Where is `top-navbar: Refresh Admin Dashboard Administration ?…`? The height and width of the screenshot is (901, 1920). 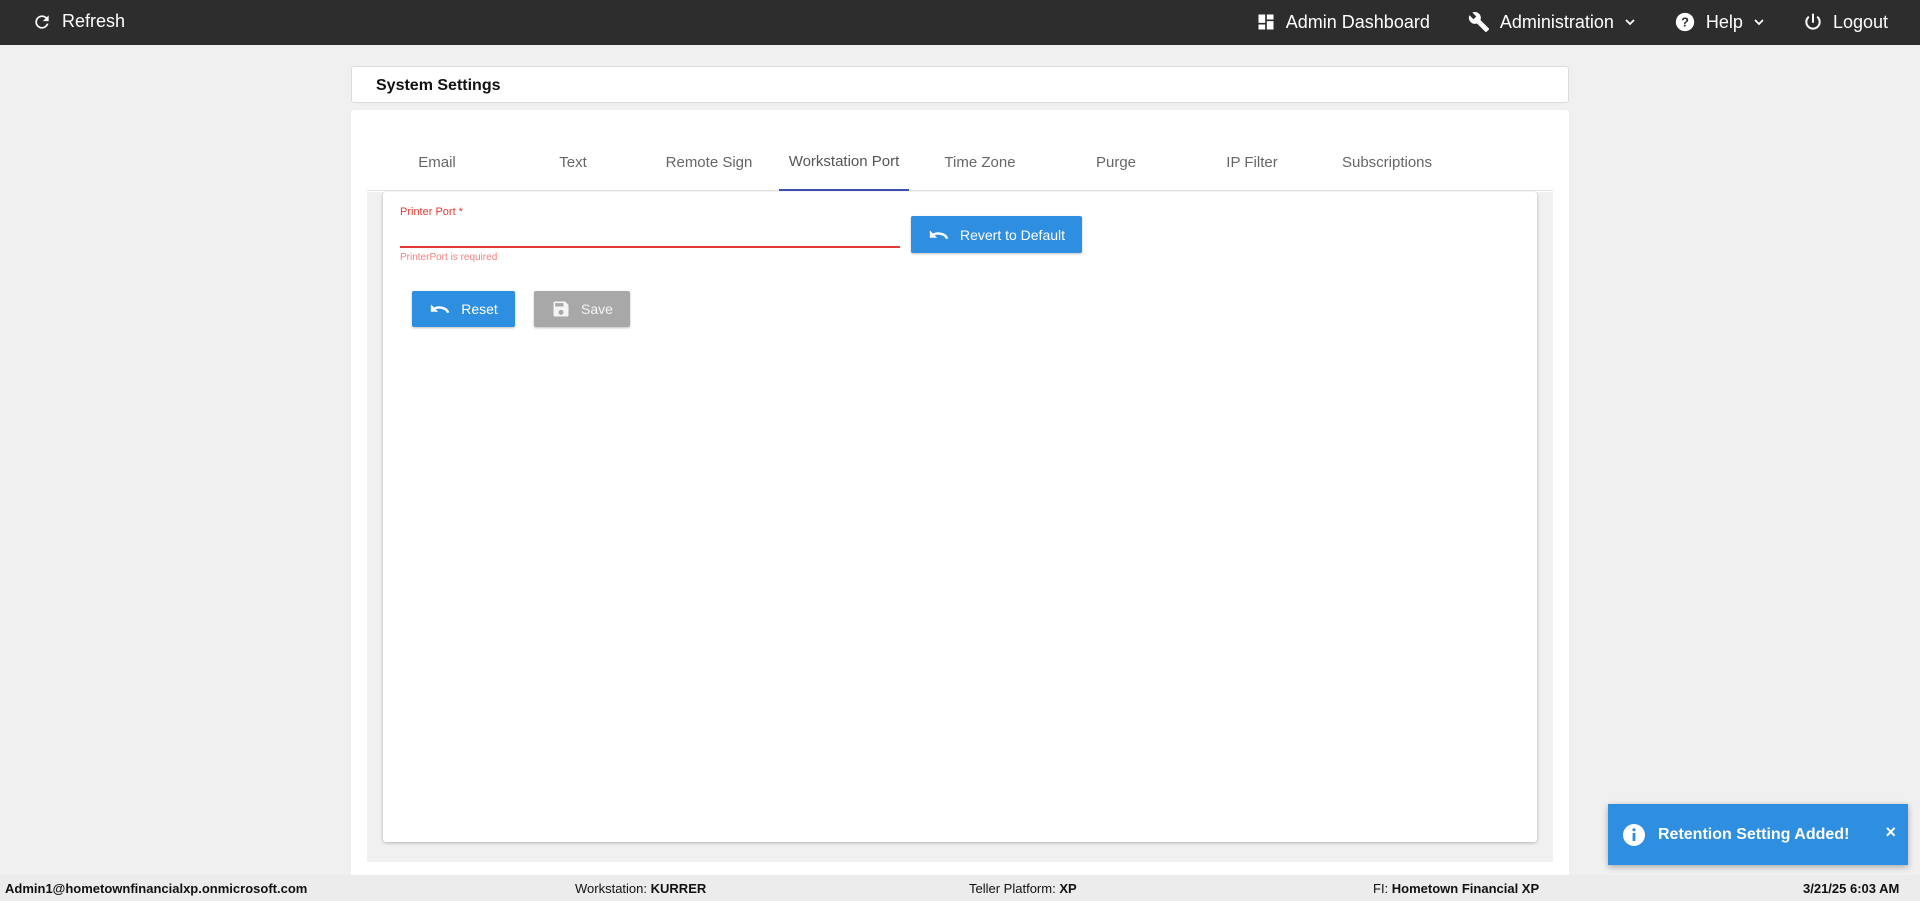 top-navbar: Refresh Admin Dashboard Administration ?… is located at coordinates (960, 22).